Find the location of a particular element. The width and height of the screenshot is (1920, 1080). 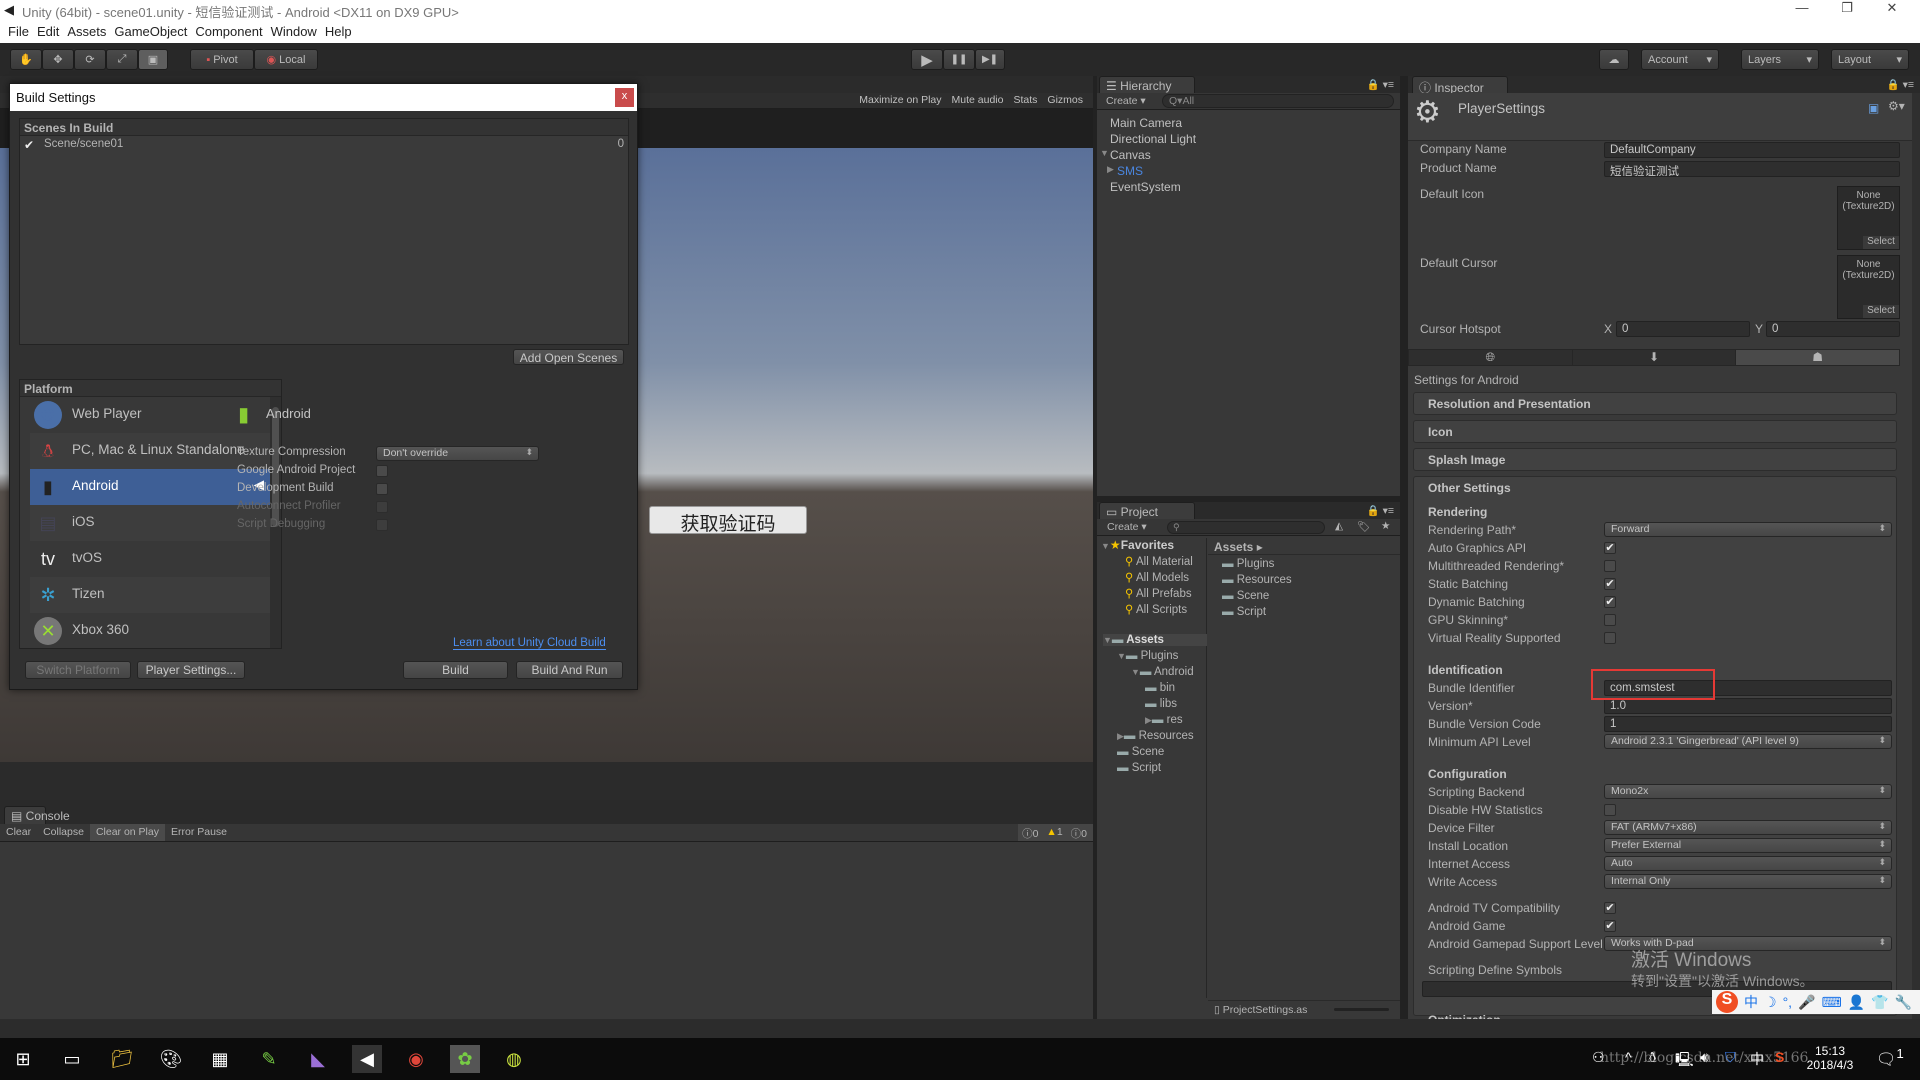

close-dialog-button: x is located at coordinates (624, 97).